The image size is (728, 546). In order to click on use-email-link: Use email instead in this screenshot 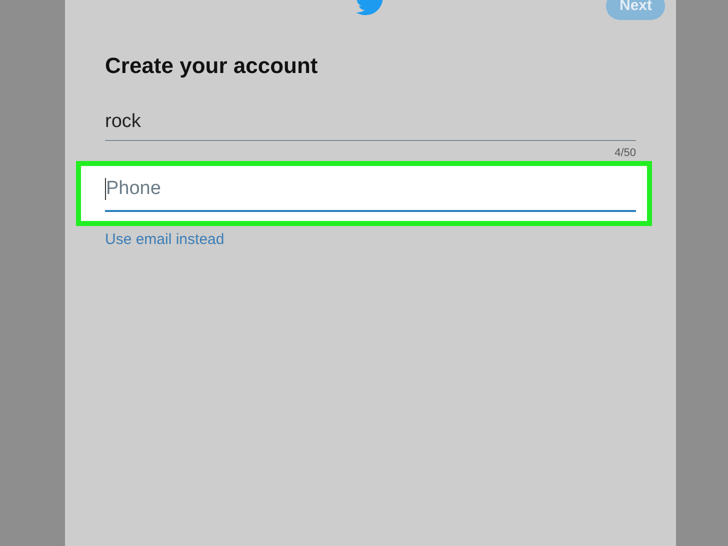, I will do `click(164, 240)`.